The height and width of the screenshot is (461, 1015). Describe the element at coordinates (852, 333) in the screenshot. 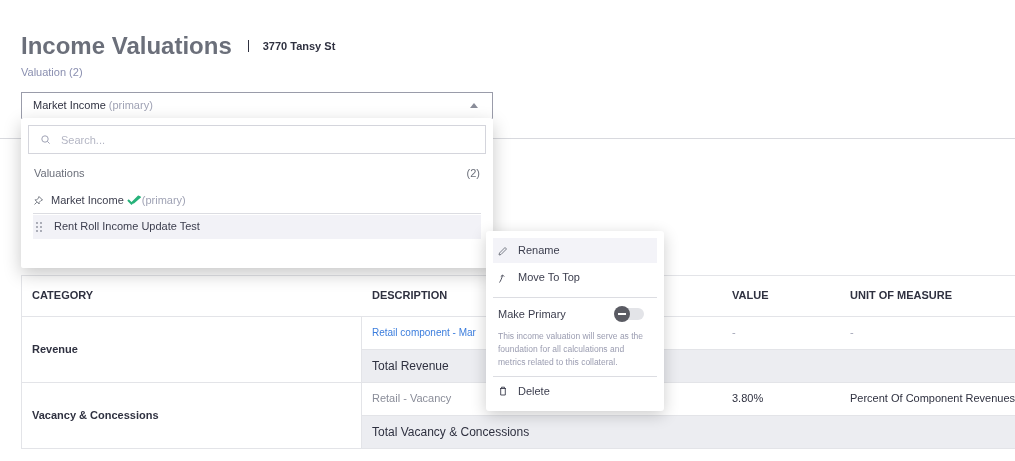

I see `unit-cell-text: -` at that location.